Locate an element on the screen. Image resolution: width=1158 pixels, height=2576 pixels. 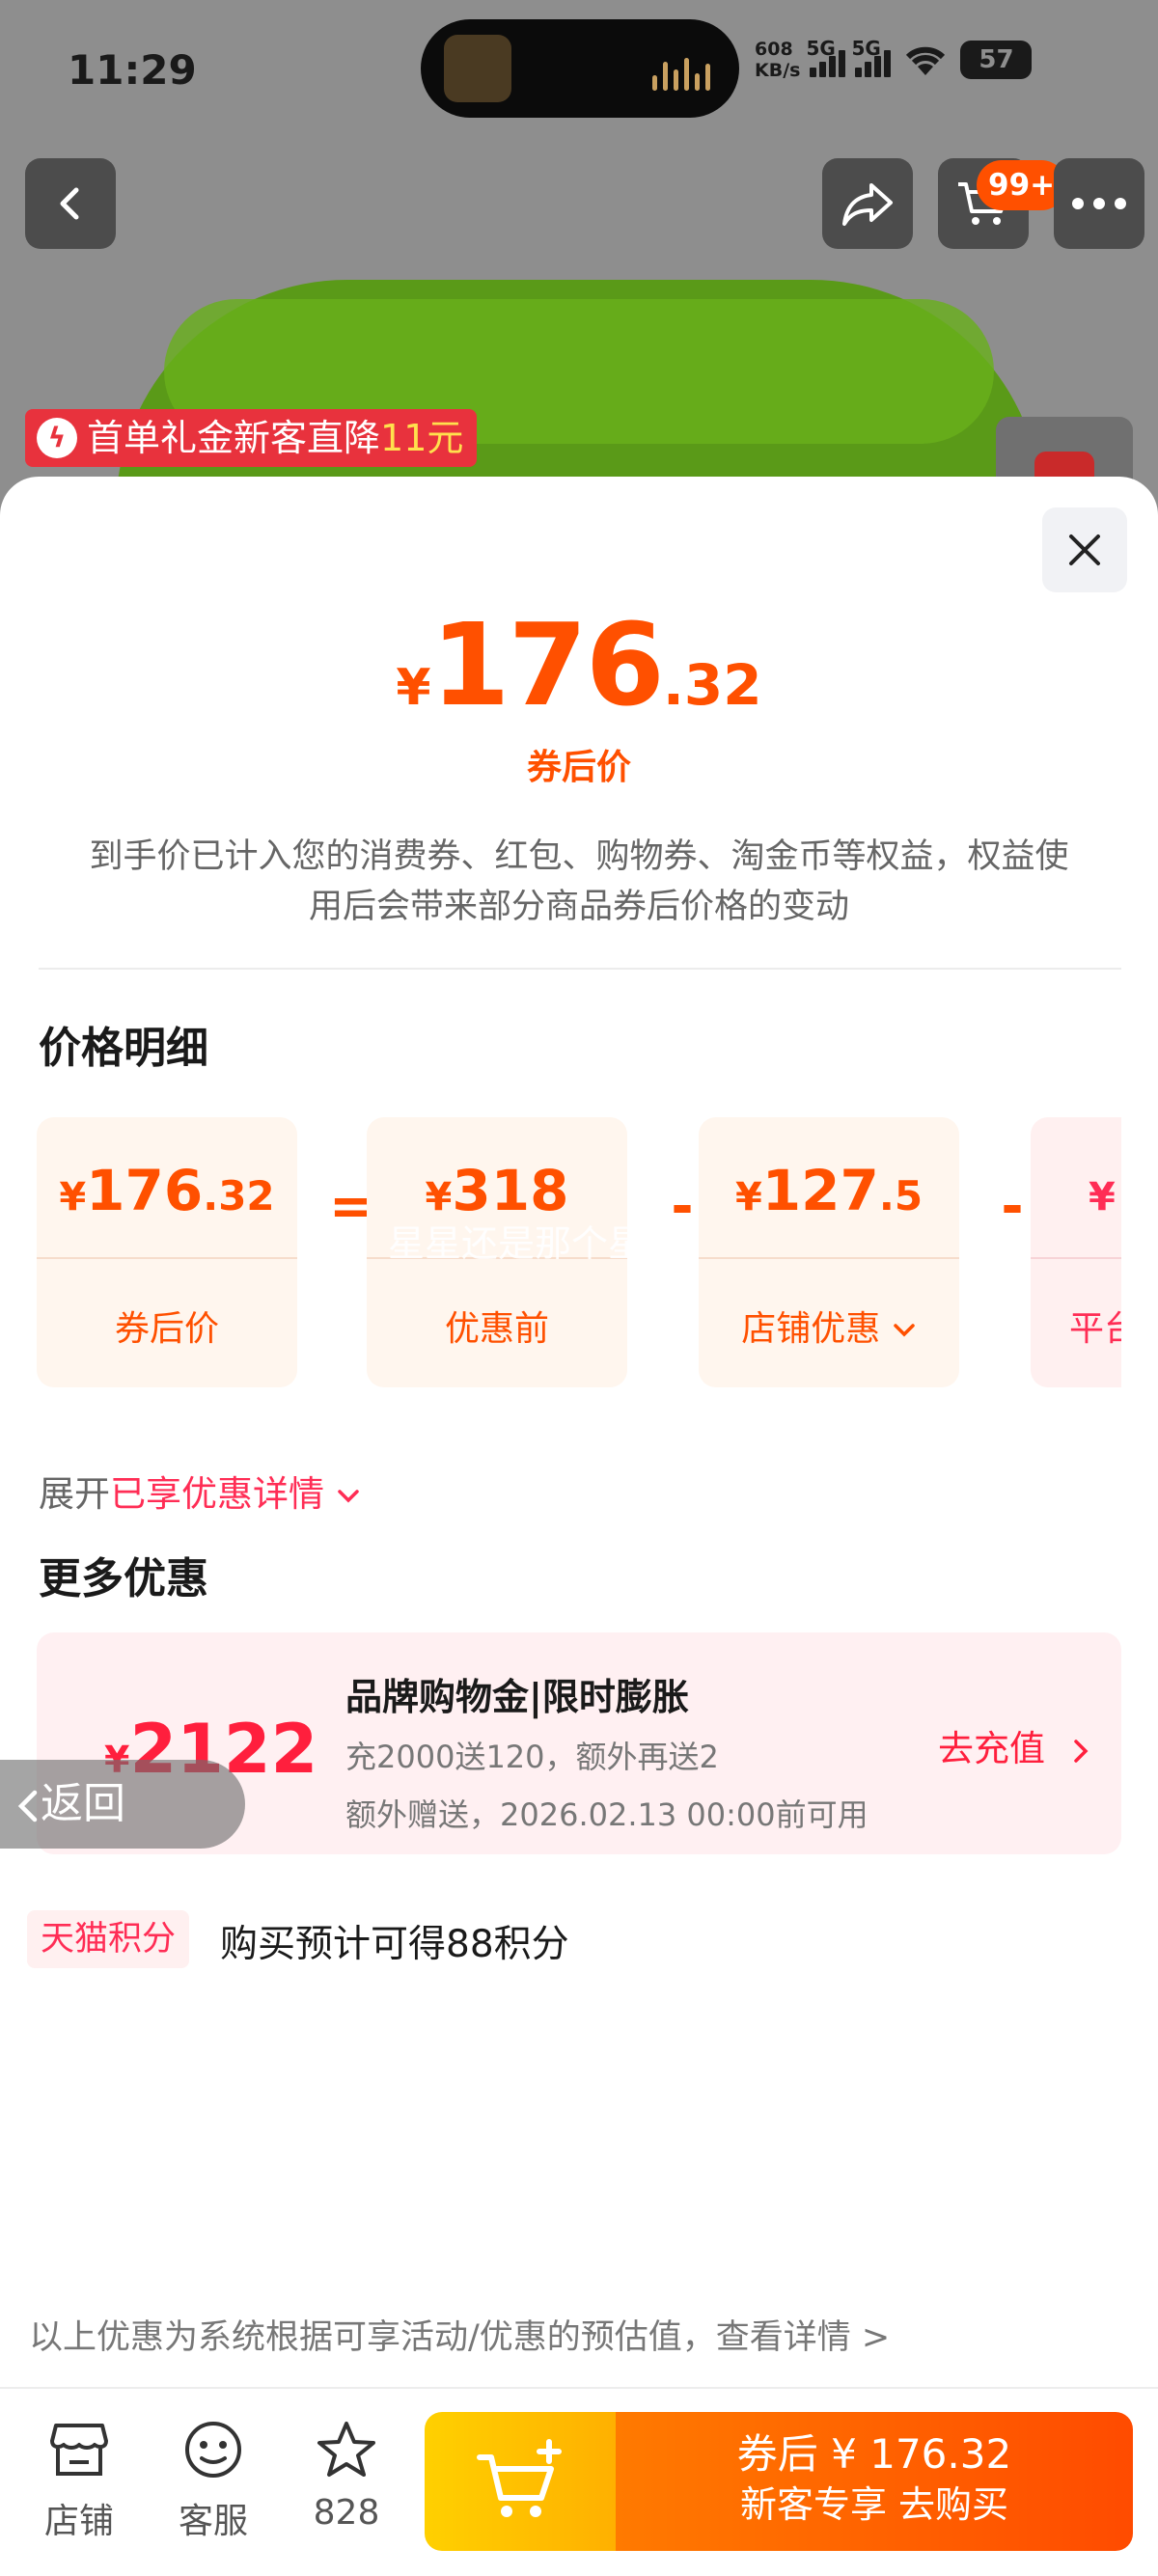
store-icon is located at coordinates (79, 2450).